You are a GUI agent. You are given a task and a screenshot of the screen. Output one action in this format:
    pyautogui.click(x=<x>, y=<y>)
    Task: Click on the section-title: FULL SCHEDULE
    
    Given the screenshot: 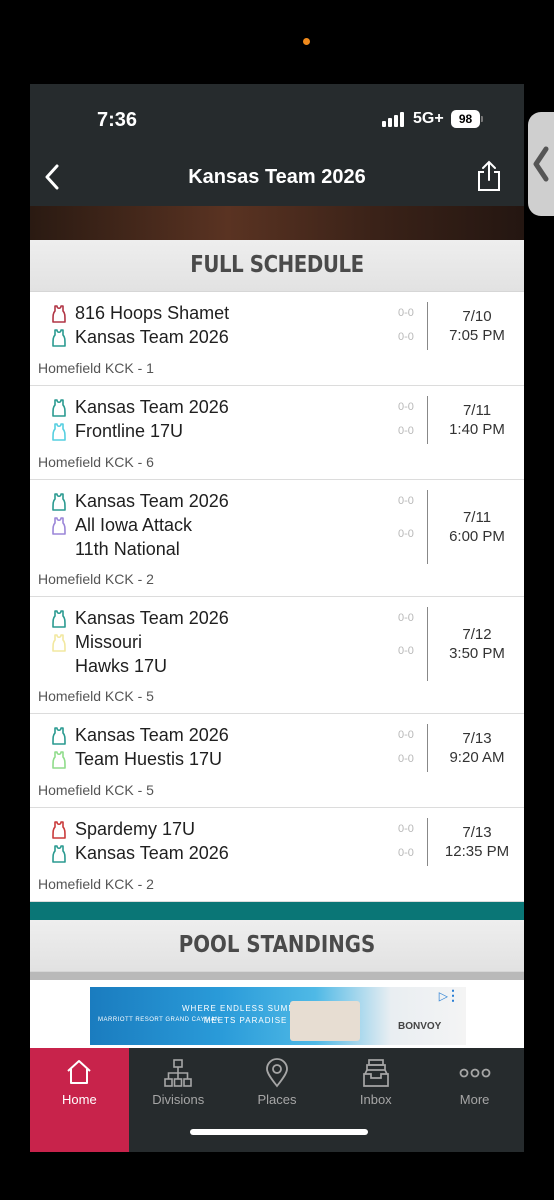 What is the action you would take?
    pyautogui.click(x=277, y=265)
    